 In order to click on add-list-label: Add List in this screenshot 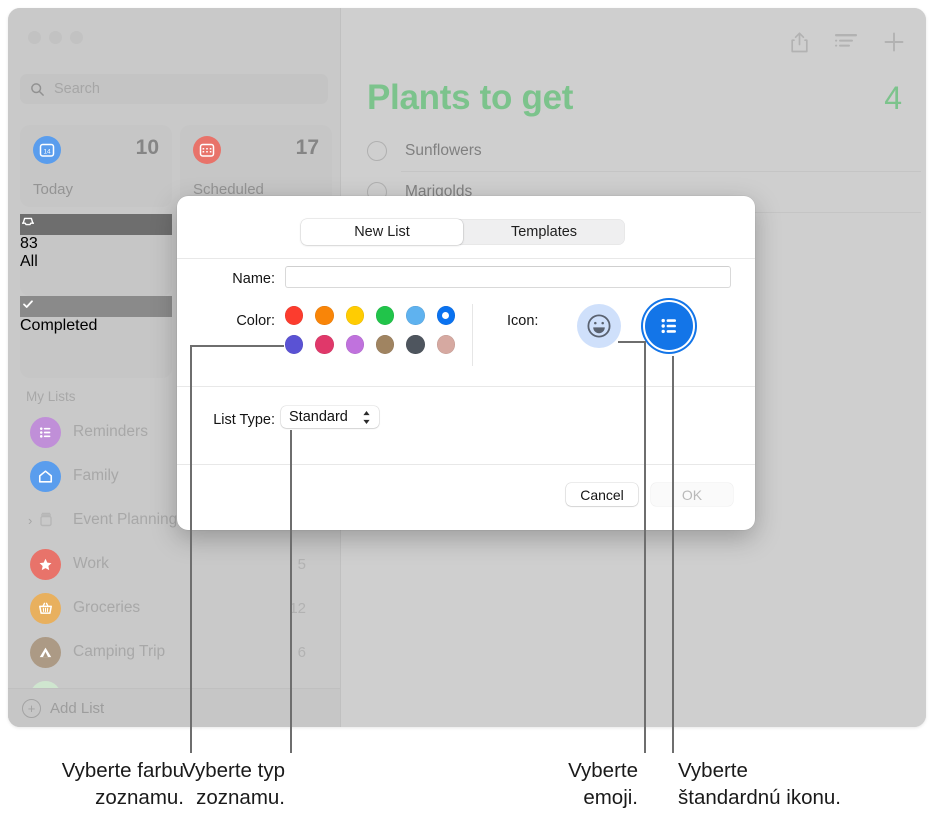, I will do `click(77, 708)`.